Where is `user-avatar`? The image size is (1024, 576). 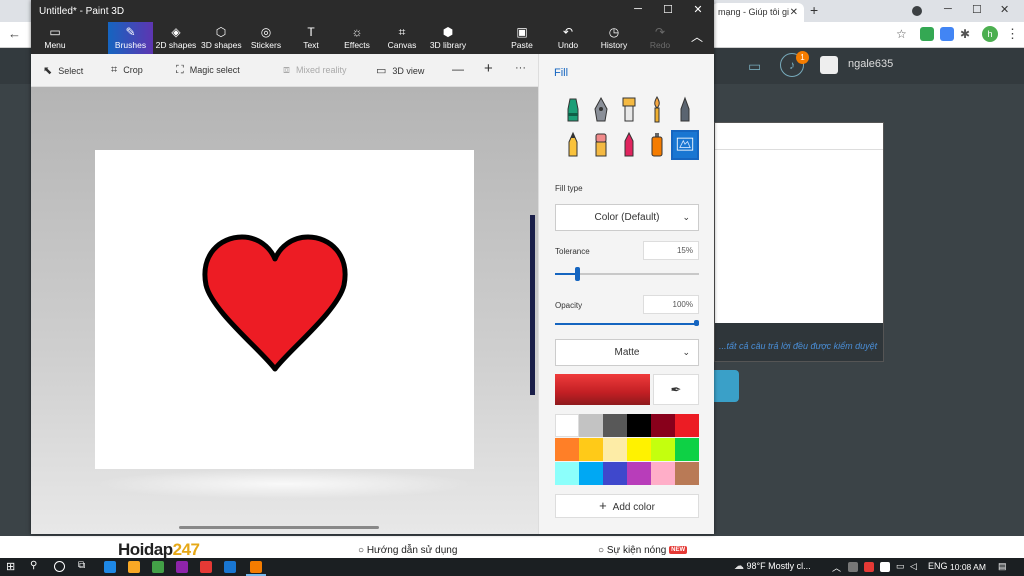 user-avatar is located at coordinates (829, 65).